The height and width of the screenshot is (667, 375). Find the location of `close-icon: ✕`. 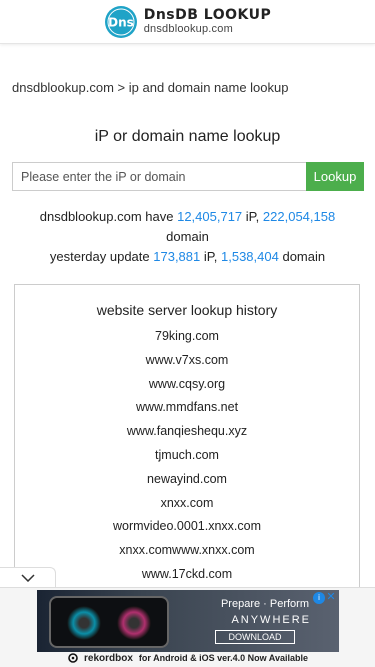

close-icon: ✕ is located at coordinates (331, 597).